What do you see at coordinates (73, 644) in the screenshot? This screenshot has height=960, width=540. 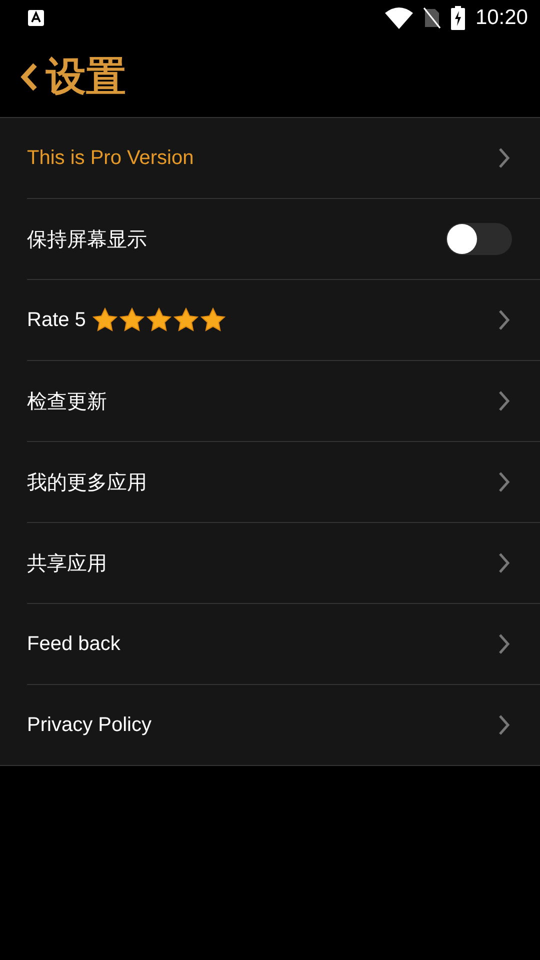 I see `row-label: Feed back` at bounding box center [73, 644].